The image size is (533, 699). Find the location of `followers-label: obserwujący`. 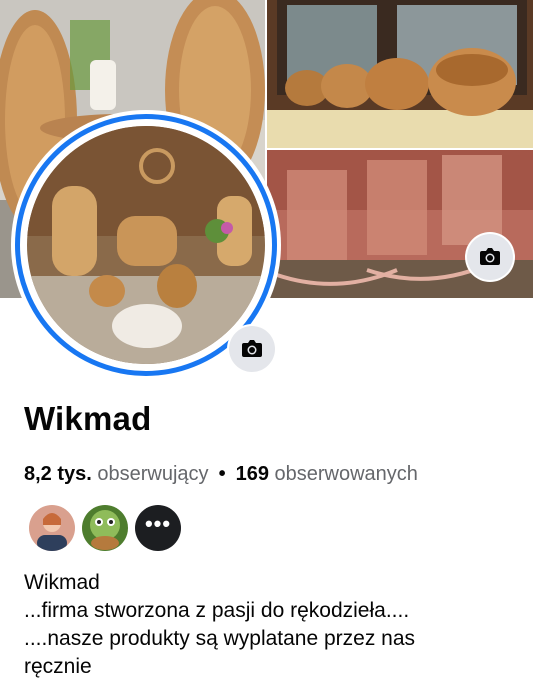

followers-label: obserwujący is located at coordinates (153, 474).